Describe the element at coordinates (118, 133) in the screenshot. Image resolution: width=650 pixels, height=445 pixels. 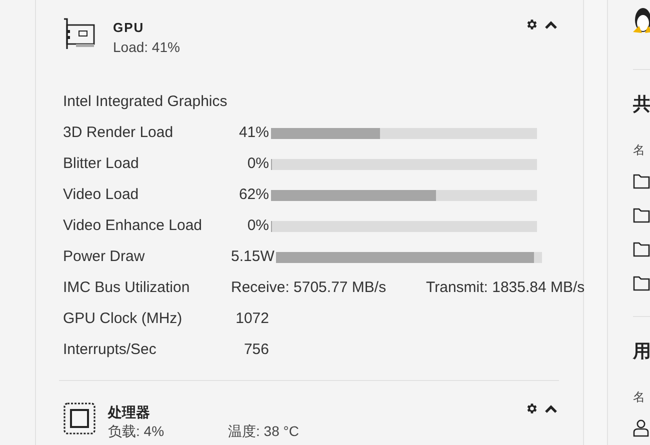
I see `metric-label: 3D Render Load` at that location.